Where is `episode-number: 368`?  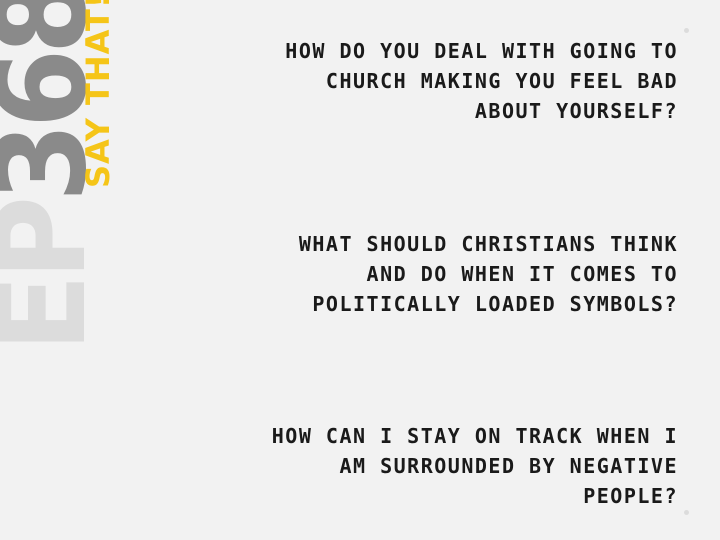 episode-number: 368 is located at coordinates (57, 101).